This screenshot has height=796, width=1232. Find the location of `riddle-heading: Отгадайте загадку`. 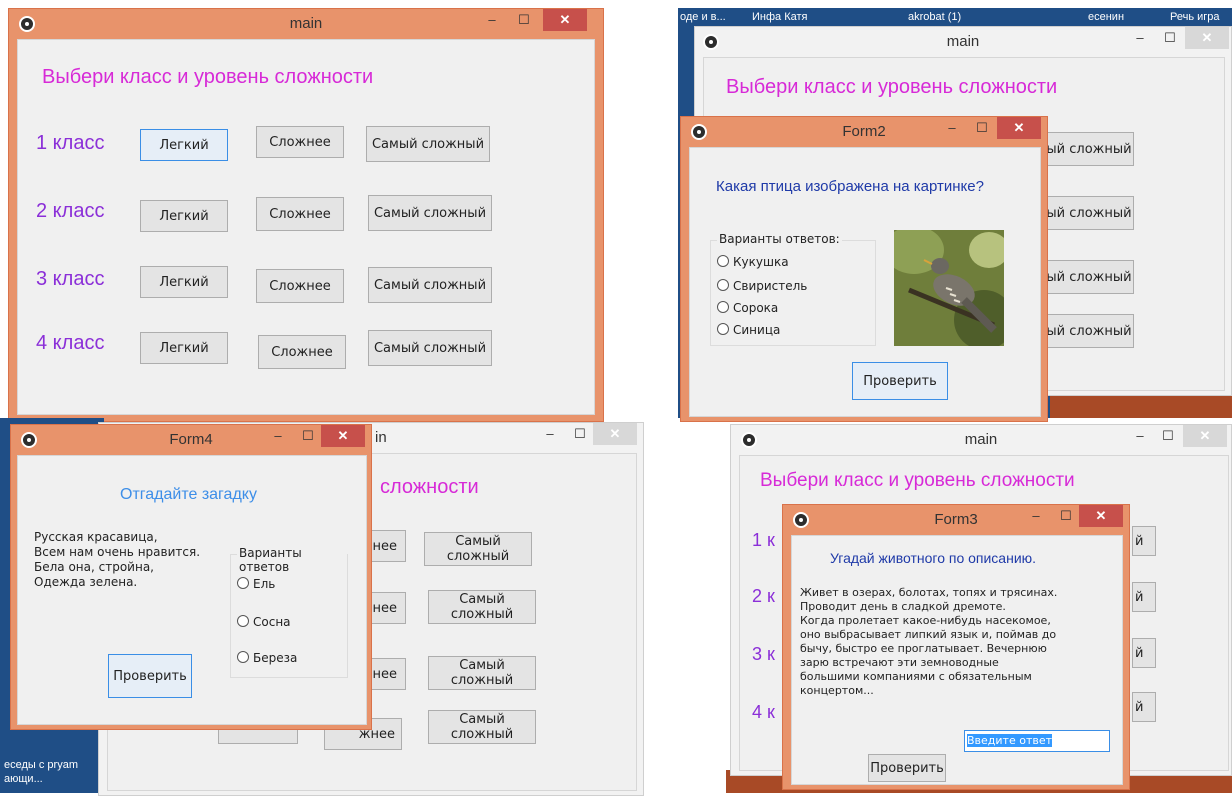

riddle-heading: Отгадайте загадку is located at coordinates (188, 494).